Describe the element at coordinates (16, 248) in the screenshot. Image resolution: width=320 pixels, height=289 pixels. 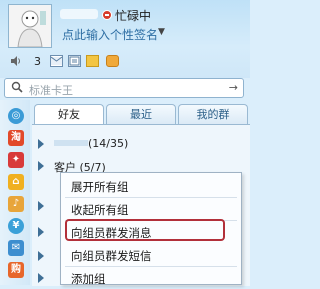
I see `mail-app-icon: ✉` at that location.